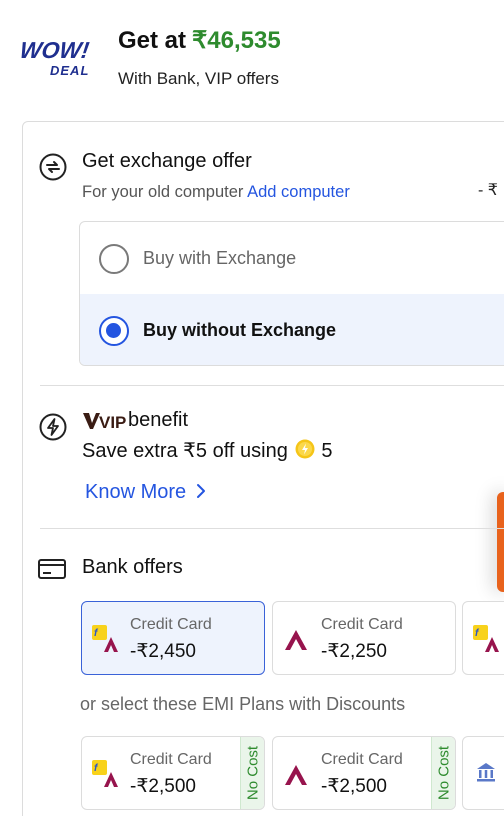 Image resolution: width=504 pixels, height=816 pixels. I want to click on offer-card-amount: -₹2,450, so click(163, 651).